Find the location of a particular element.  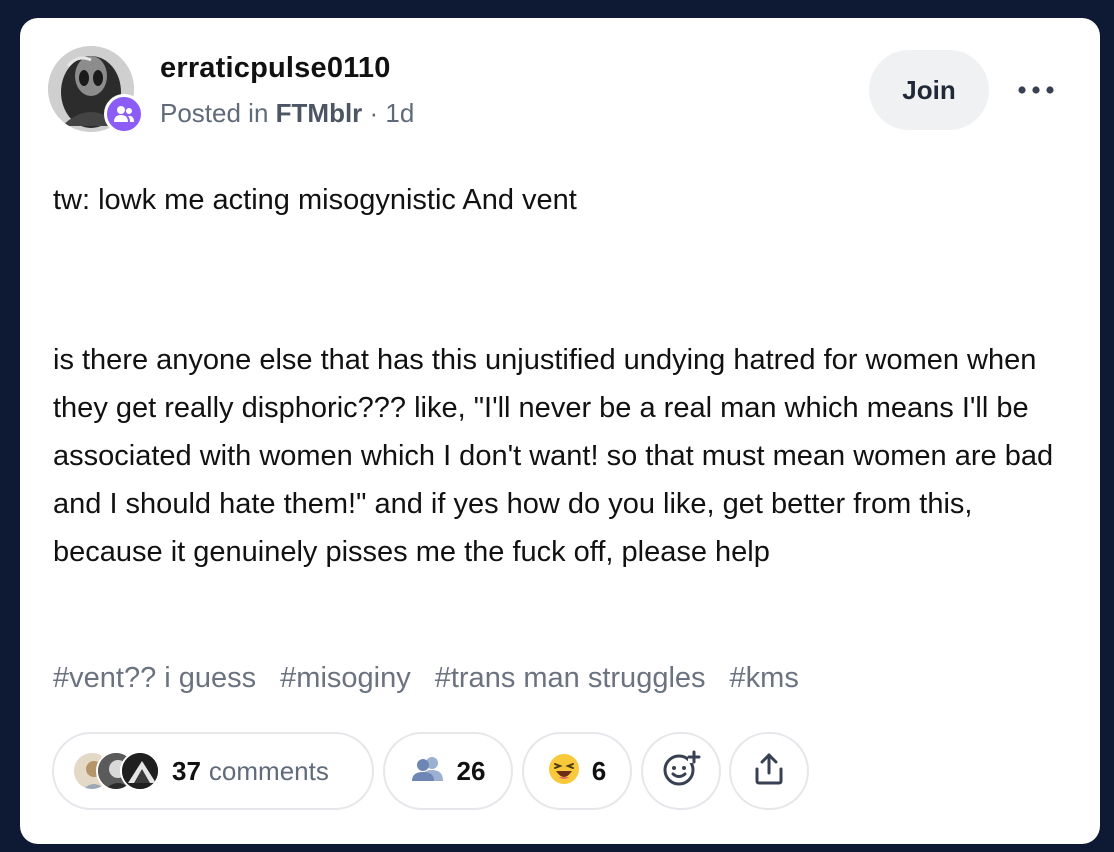

commenter-avatars is located at coordinates (117, 771).